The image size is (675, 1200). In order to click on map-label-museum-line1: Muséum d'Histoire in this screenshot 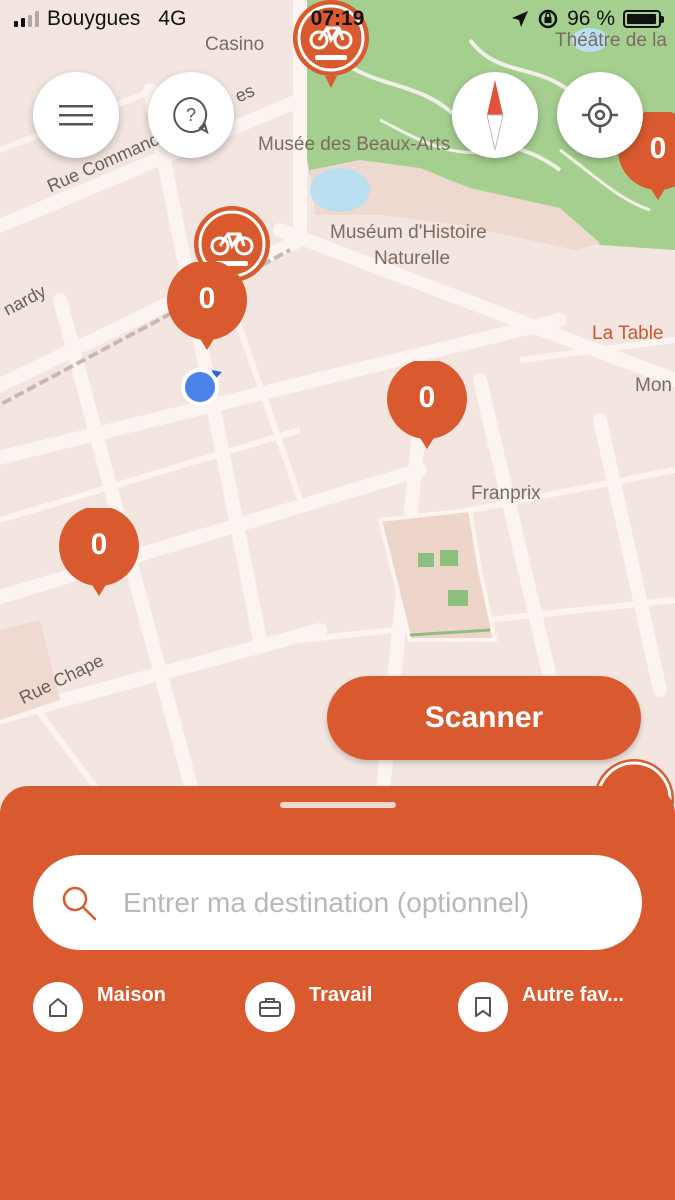, I will do `click(408, 232)`.